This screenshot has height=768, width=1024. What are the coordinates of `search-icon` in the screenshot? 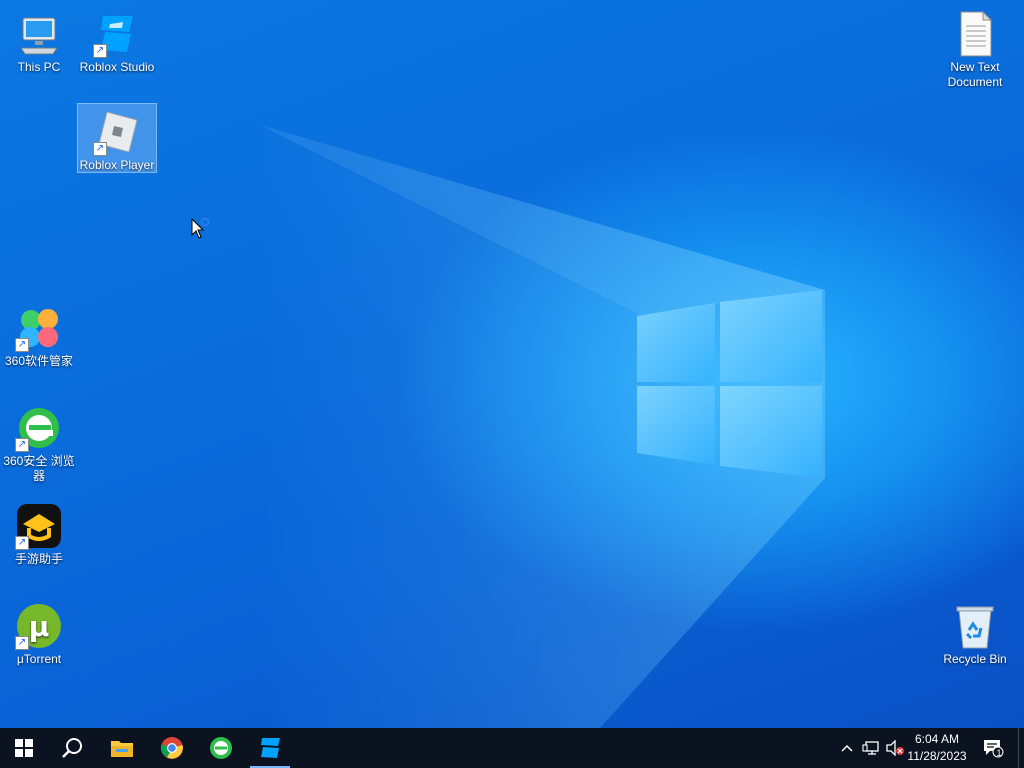 It's located at (72, 748).